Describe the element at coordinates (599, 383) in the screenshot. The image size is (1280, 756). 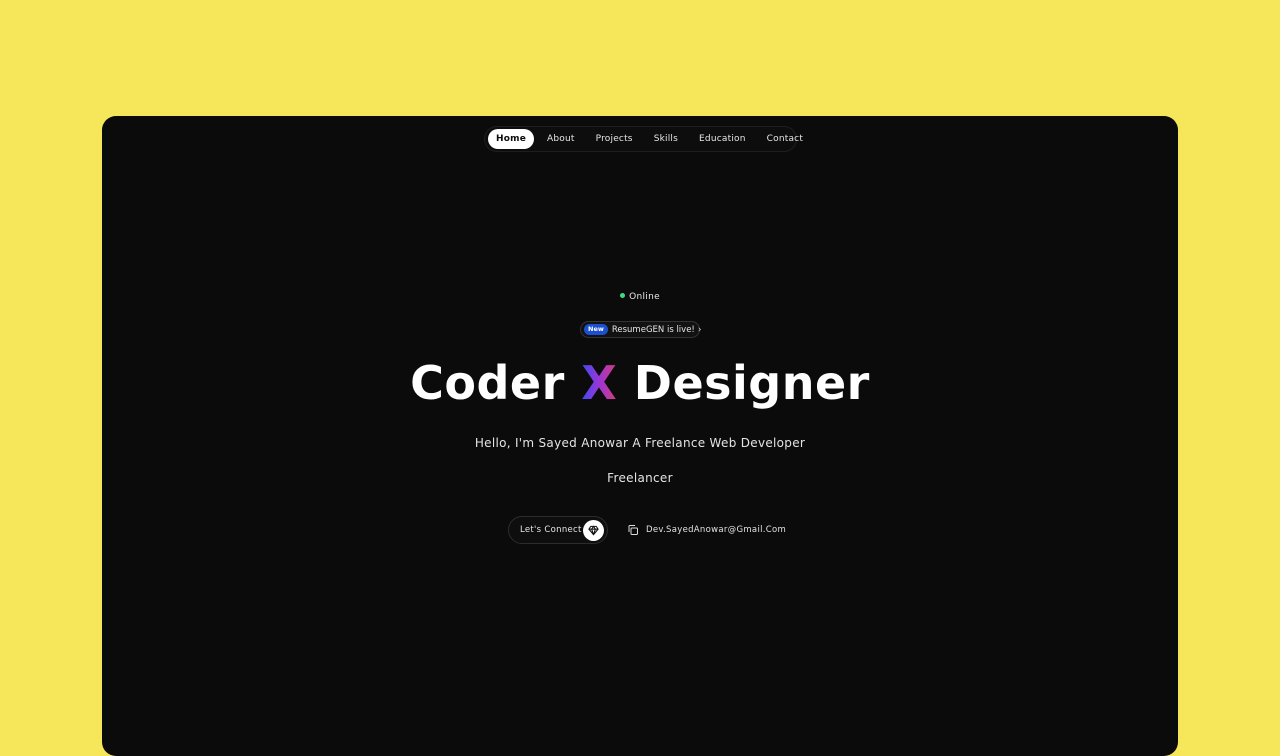
I see `hero-title-highlight: X` at that location.